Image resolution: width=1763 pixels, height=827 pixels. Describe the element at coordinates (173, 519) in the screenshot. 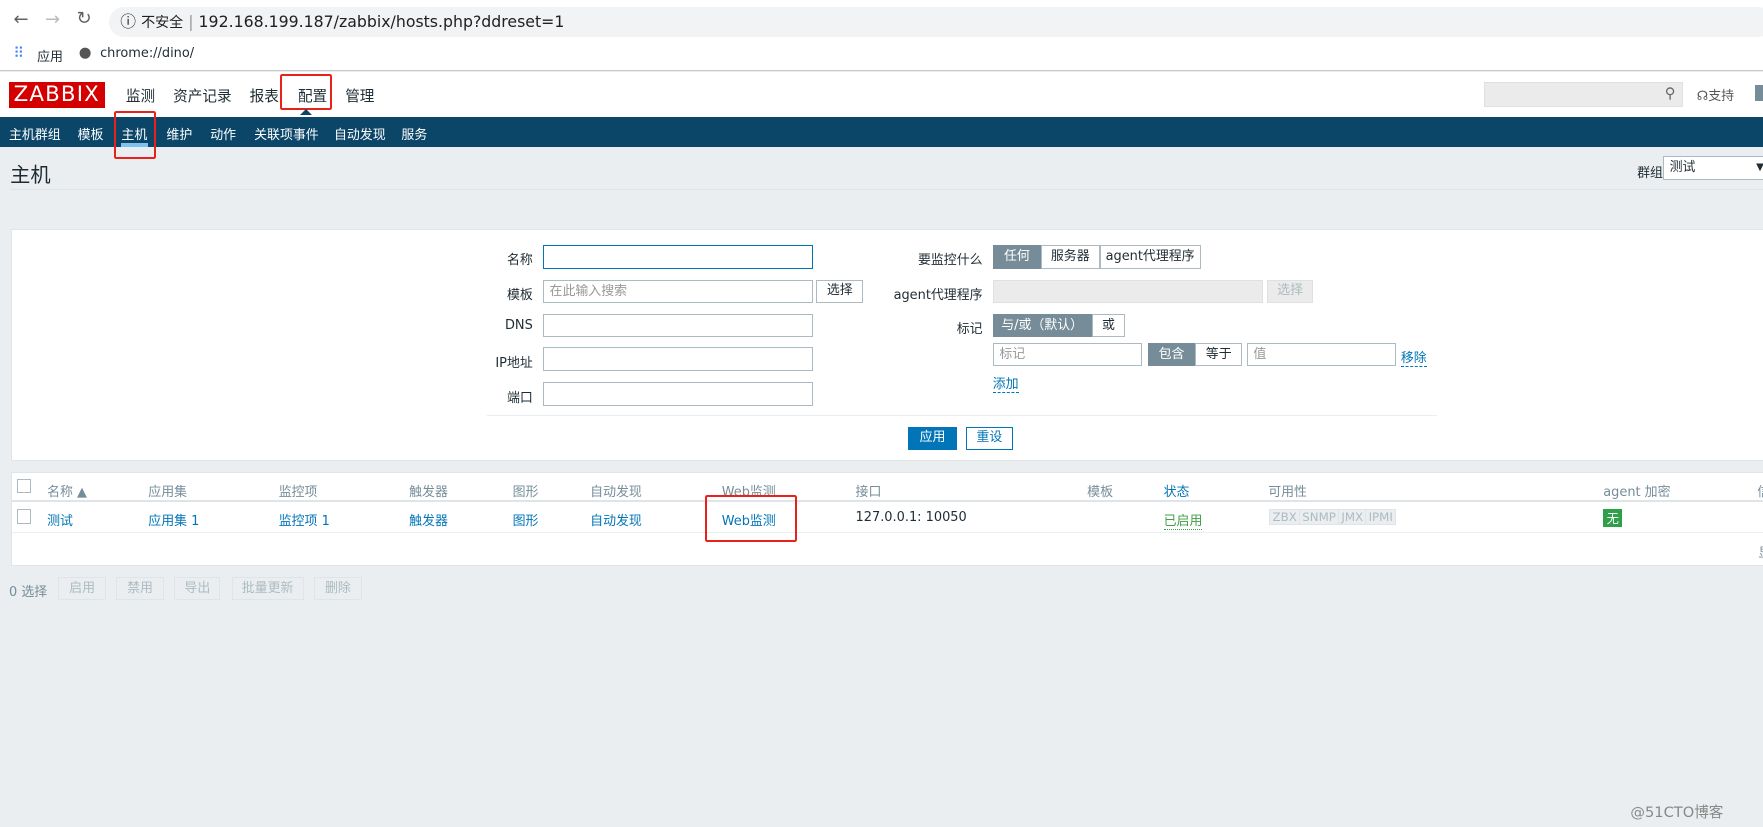

I see `applications-link: 应用集 1` at that location.